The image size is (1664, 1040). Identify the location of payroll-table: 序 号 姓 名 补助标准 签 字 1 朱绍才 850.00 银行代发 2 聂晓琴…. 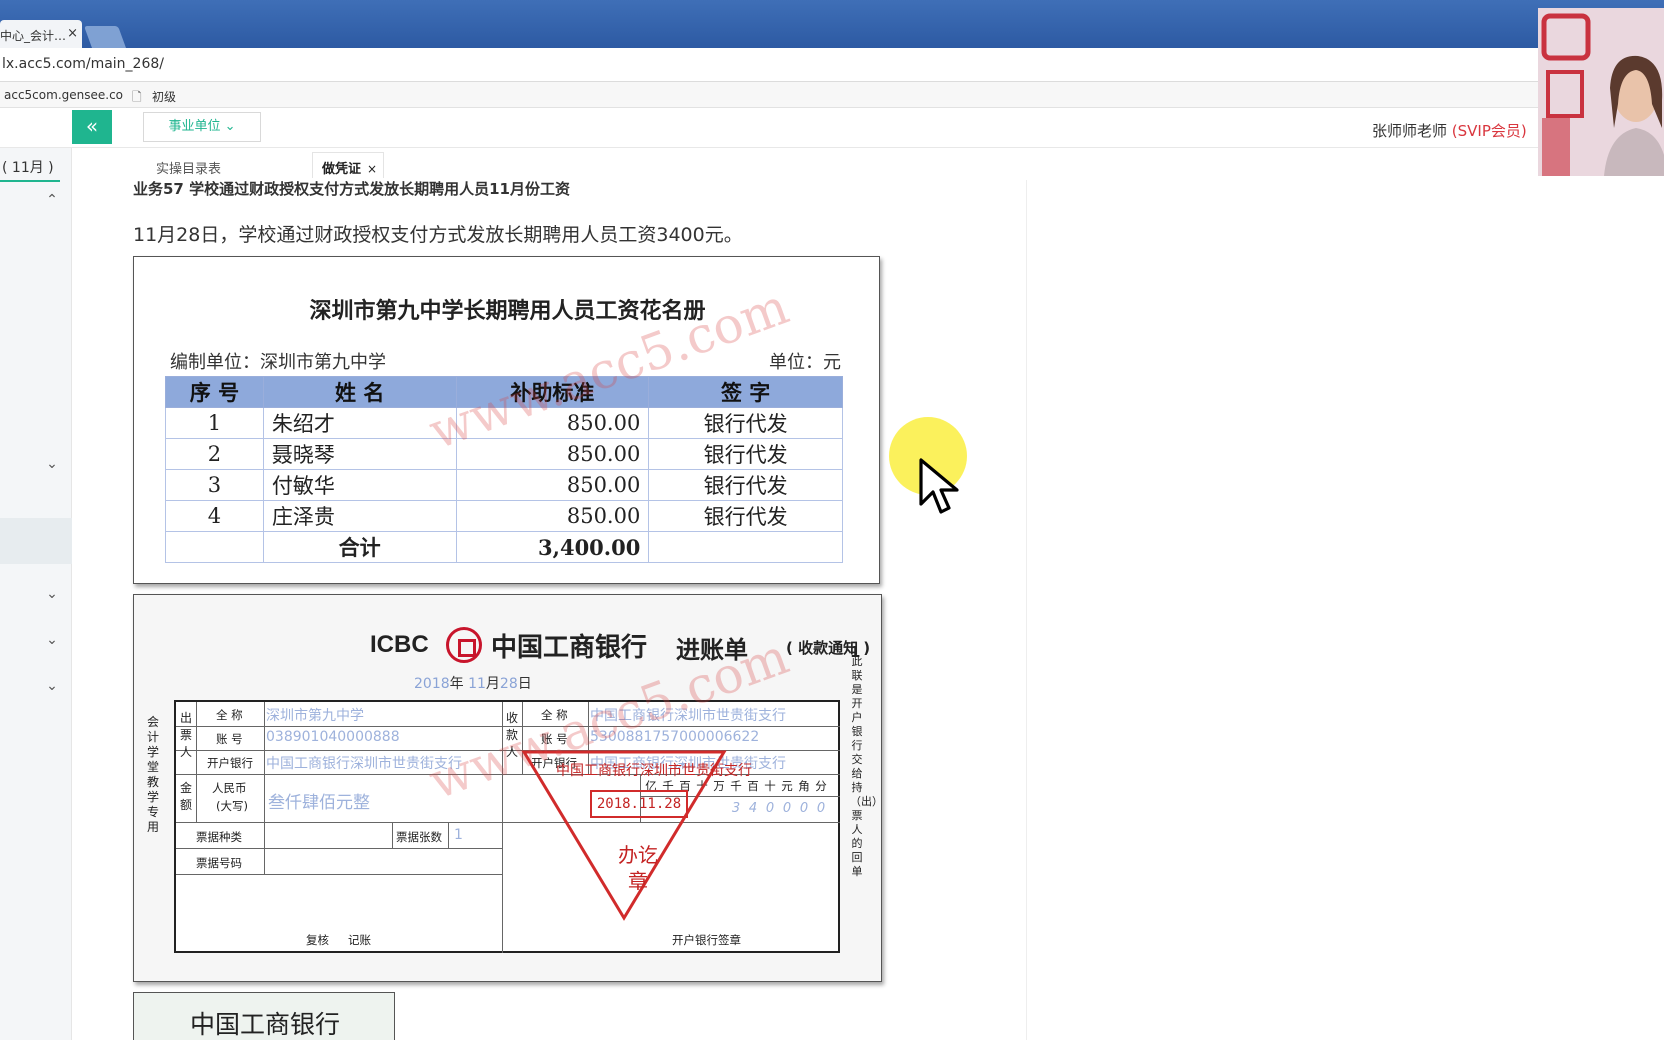
(504, 469).